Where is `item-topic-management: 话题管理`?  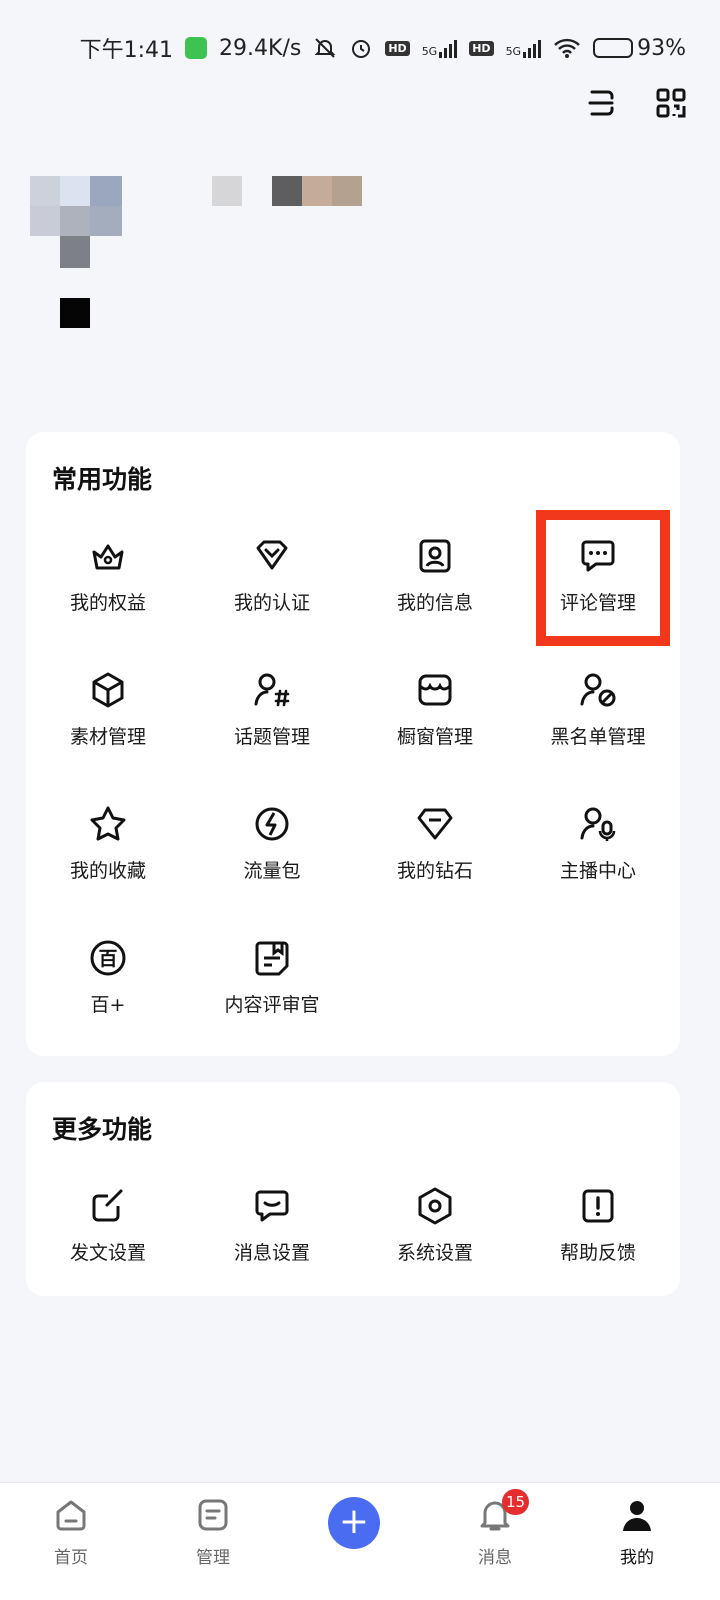 item-topic-management: 话题管理 is located at coordinates (272, 709).